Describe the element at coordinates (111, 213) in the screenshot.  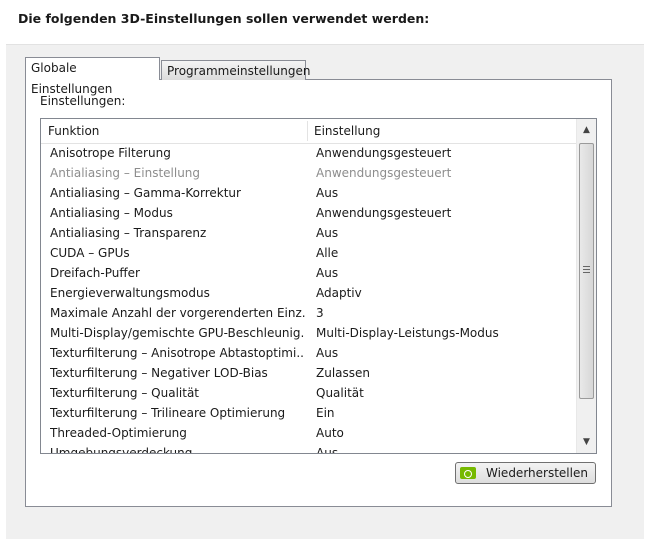
I see `row-function: Antialiasing – Modus` at that location.